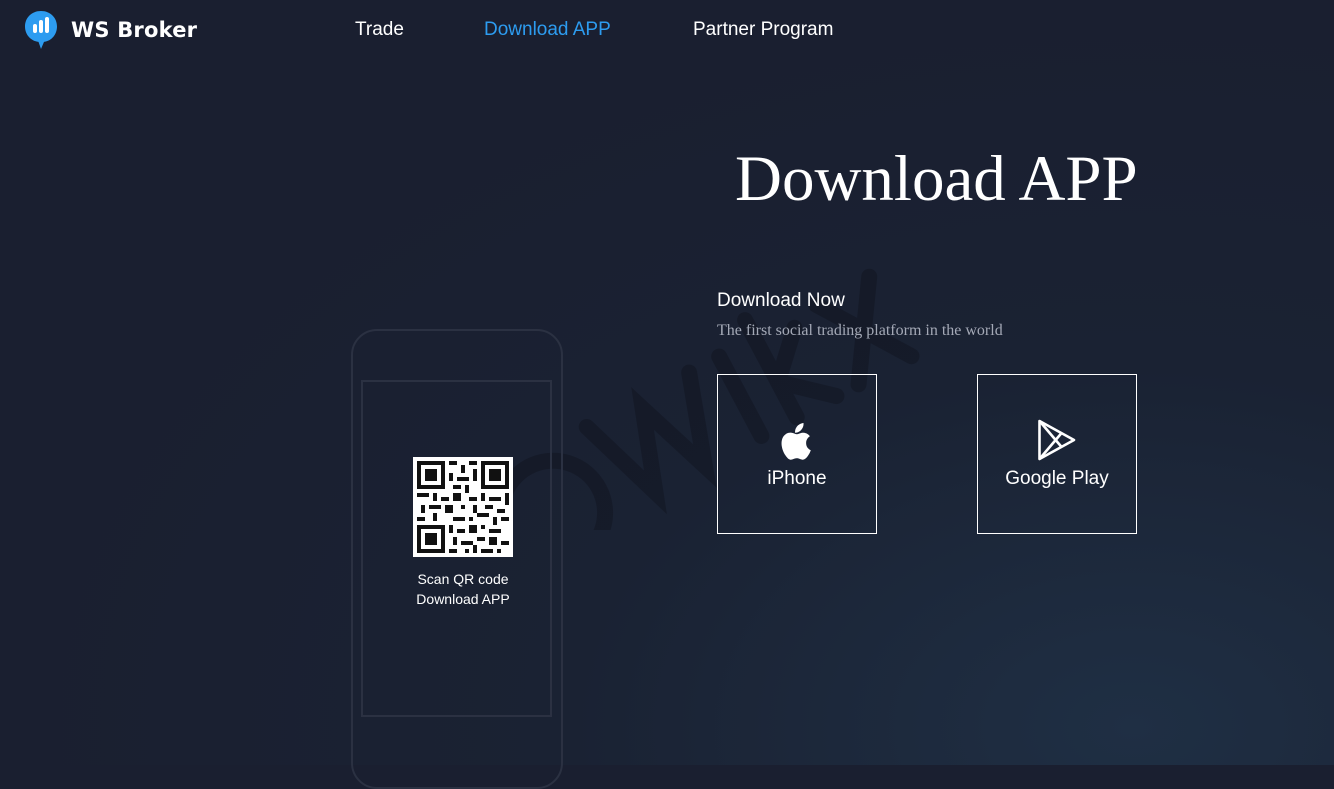  What do you see at coordinates (134, 30) in the screenshot?
I see `brand-name: WS Broker` at bounding box center [134, 30].